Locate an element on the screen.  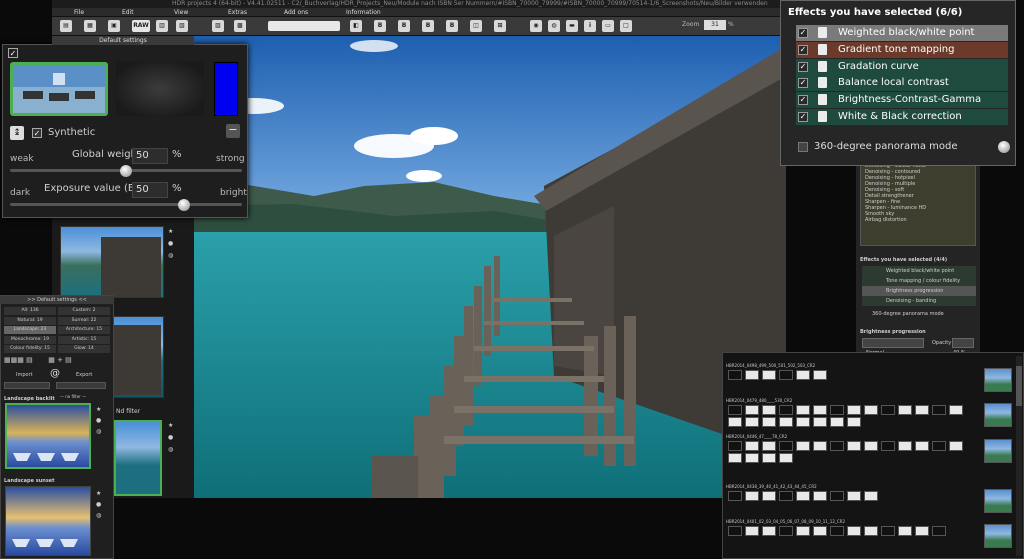
histogram-icon: ▬ is located at coordinates (572, 26).